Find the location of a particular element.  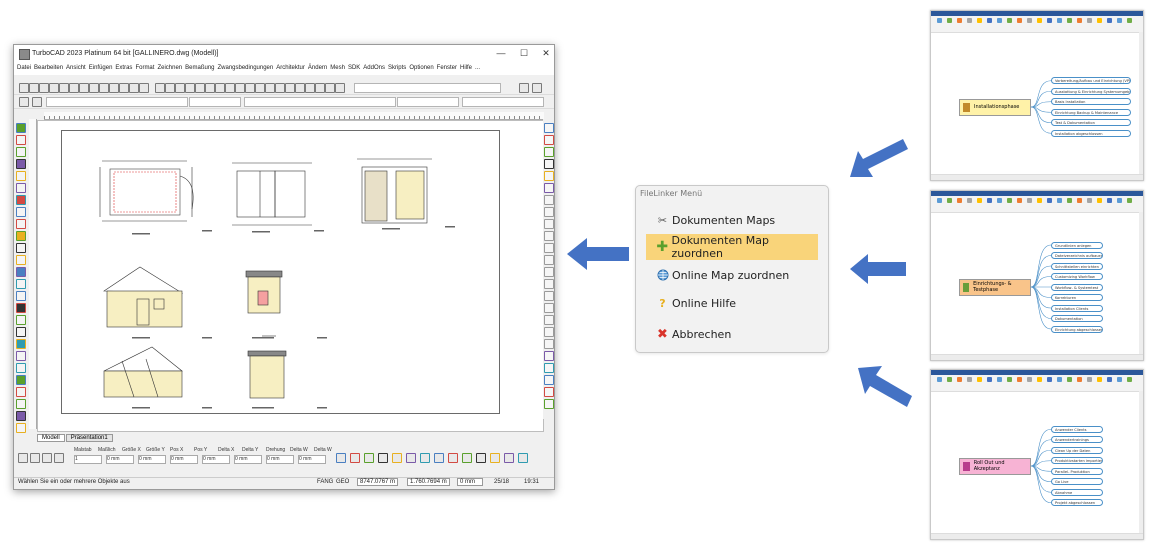

coord-x-field: 8747.0767 m is located at coordinates (378, 482).